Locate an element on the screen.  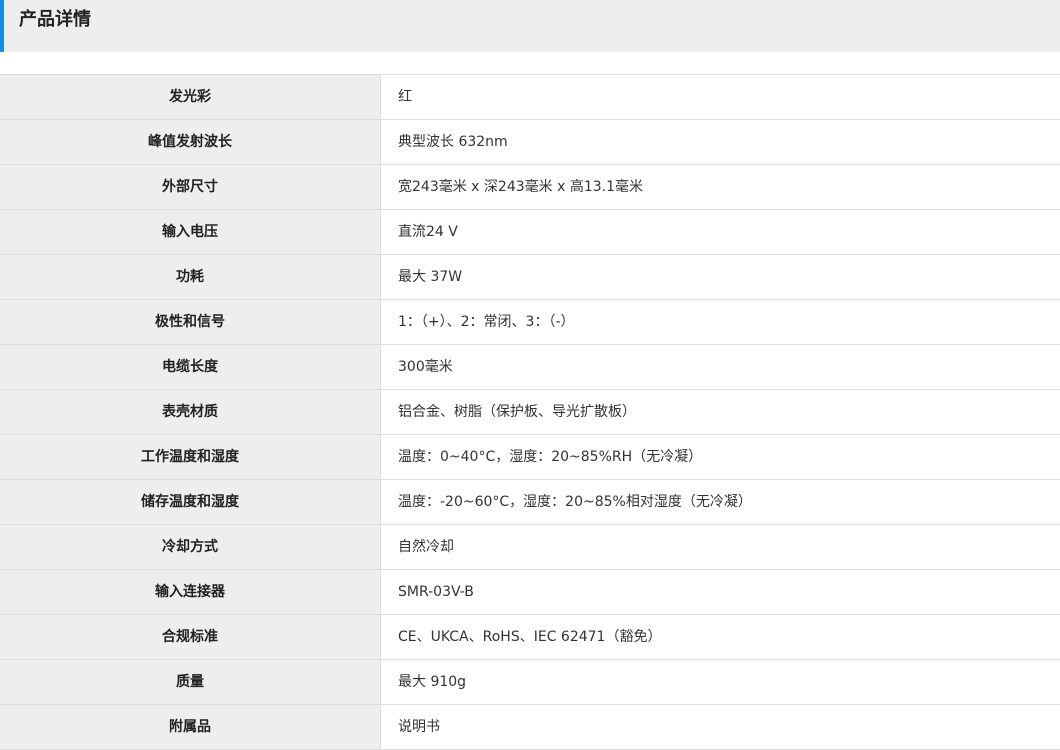
spec-label: 功耗 is located at coordinates (190, 277).